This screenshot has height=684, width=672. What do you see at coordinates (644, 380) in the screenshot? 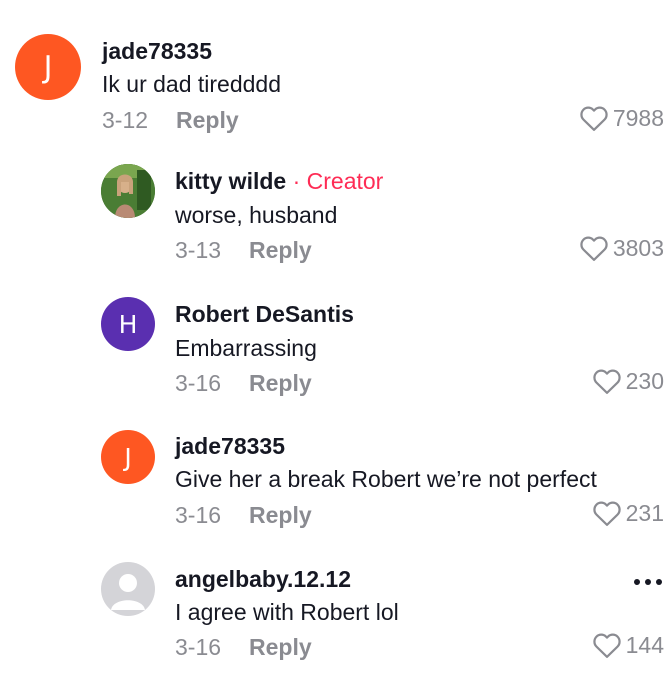
I see `like-count: 230` at bounding box center [644, 380].